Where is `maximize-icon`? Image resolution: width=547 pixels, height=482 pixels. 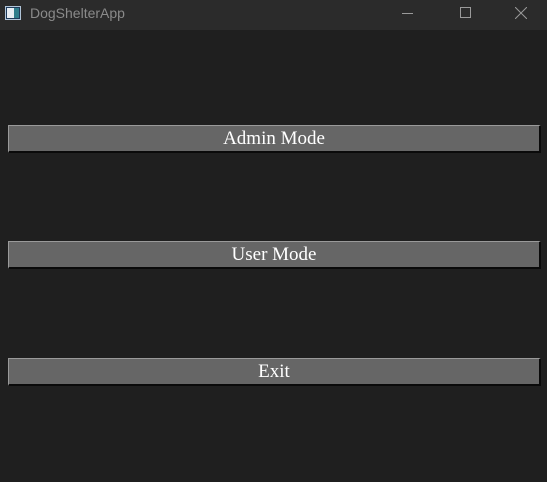
maximize-icon is located at coordinates (466, 15).